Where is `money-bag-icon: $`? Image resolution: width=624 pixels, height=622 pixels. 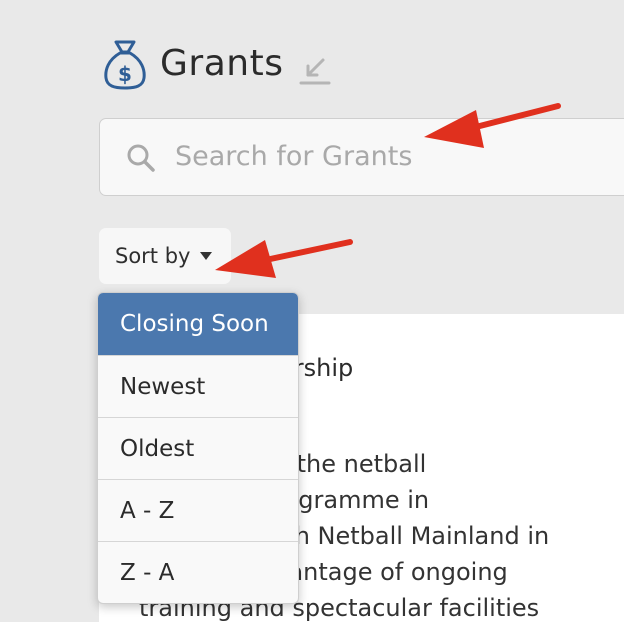 money-bag-icon: $ is located at coordinates (125, 65).